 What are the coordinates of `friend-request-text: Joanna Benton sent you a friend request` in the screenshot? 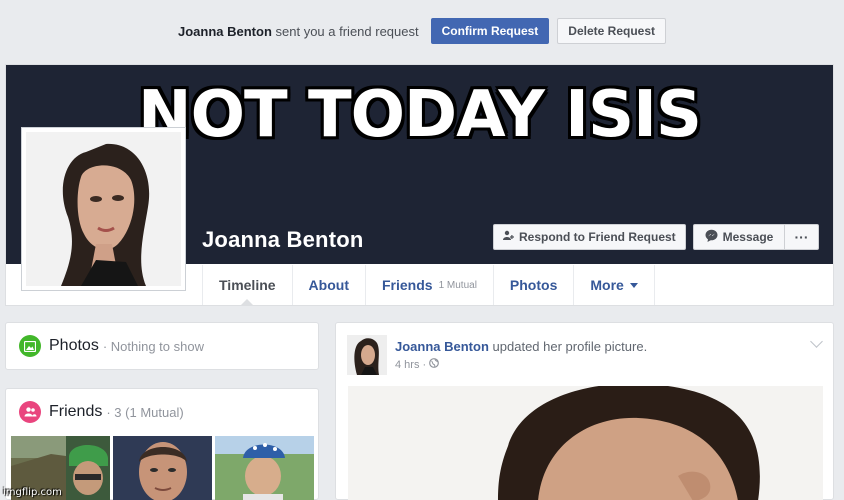 It's located at (298, 31).